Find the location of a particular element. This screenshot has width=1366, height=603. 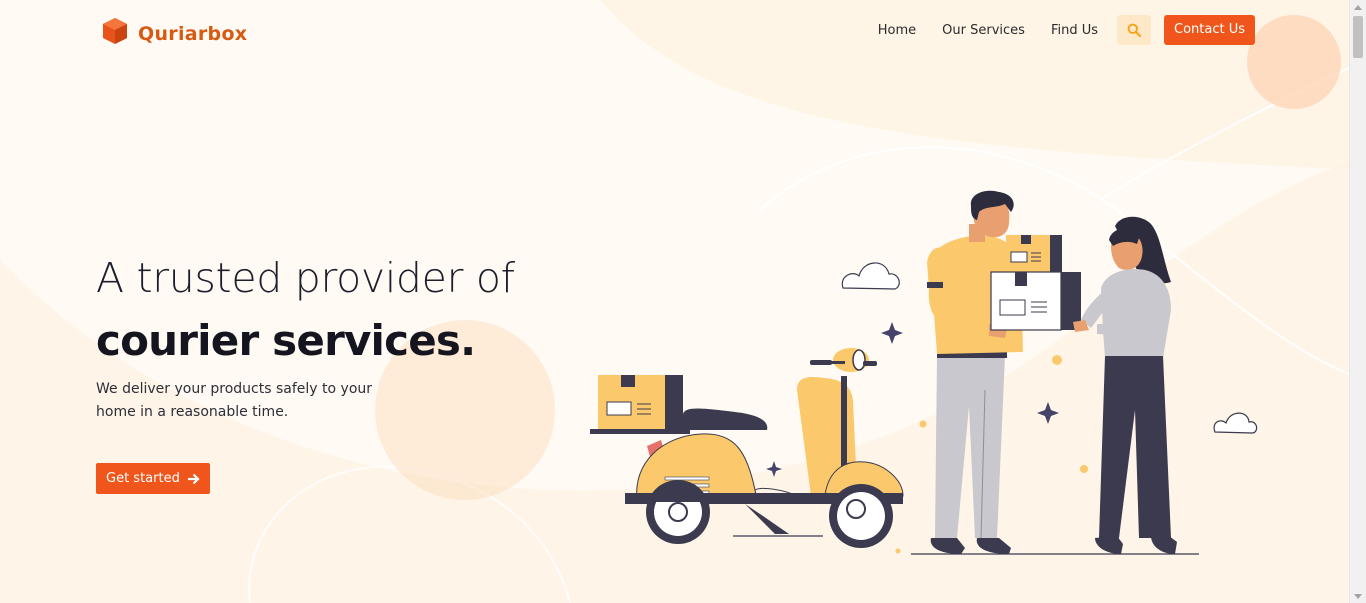

nav-link-our-services: Our Services is located at coordinates (983, 30).